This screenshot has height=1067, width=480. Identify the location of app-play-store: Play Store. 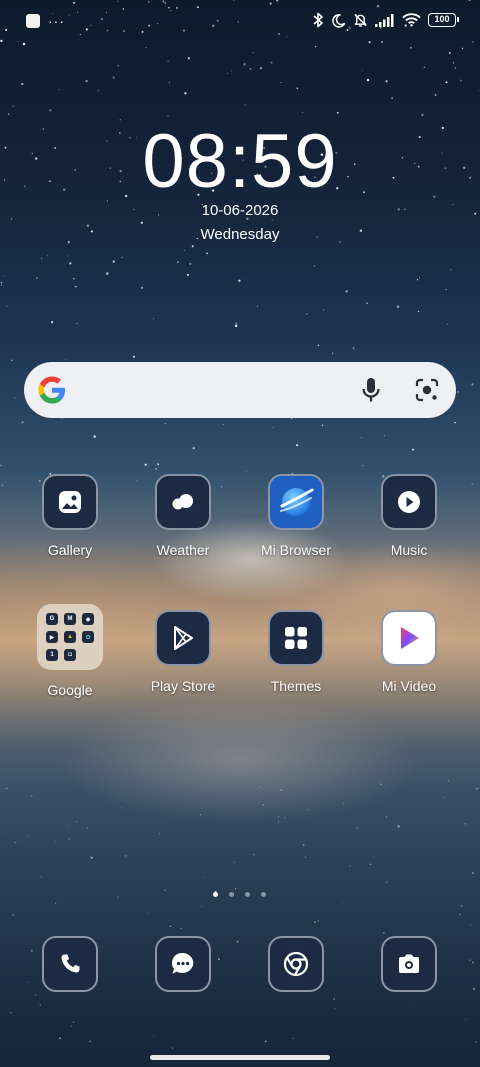
(183, 652).